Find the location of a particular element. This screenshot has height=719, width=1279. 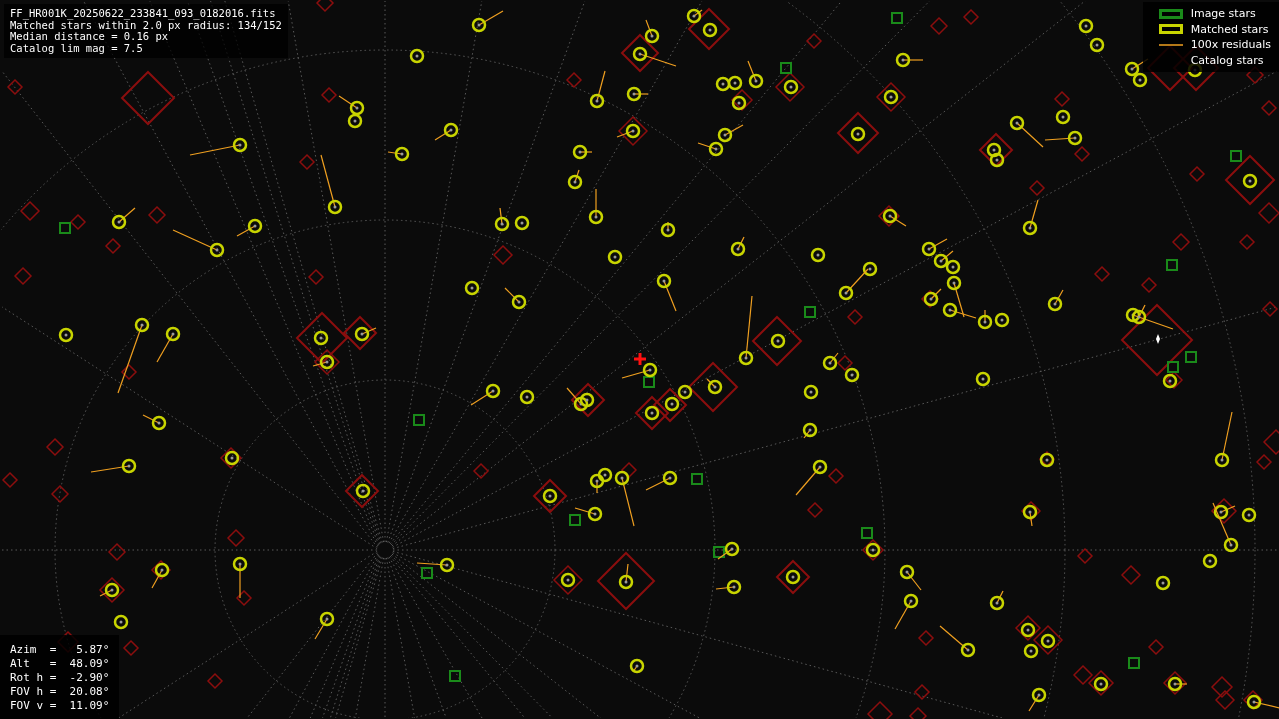

pointing-line: FOV h = 20.08° is located at coordinates (60, 692).